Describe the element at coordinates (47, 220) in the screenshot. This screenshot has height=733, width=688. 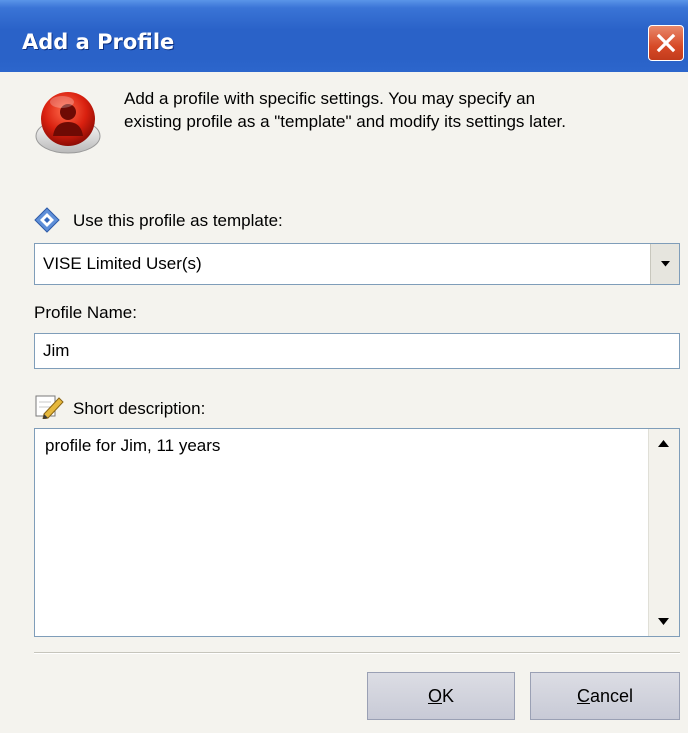
I see `diamond-template-icon` at that location.